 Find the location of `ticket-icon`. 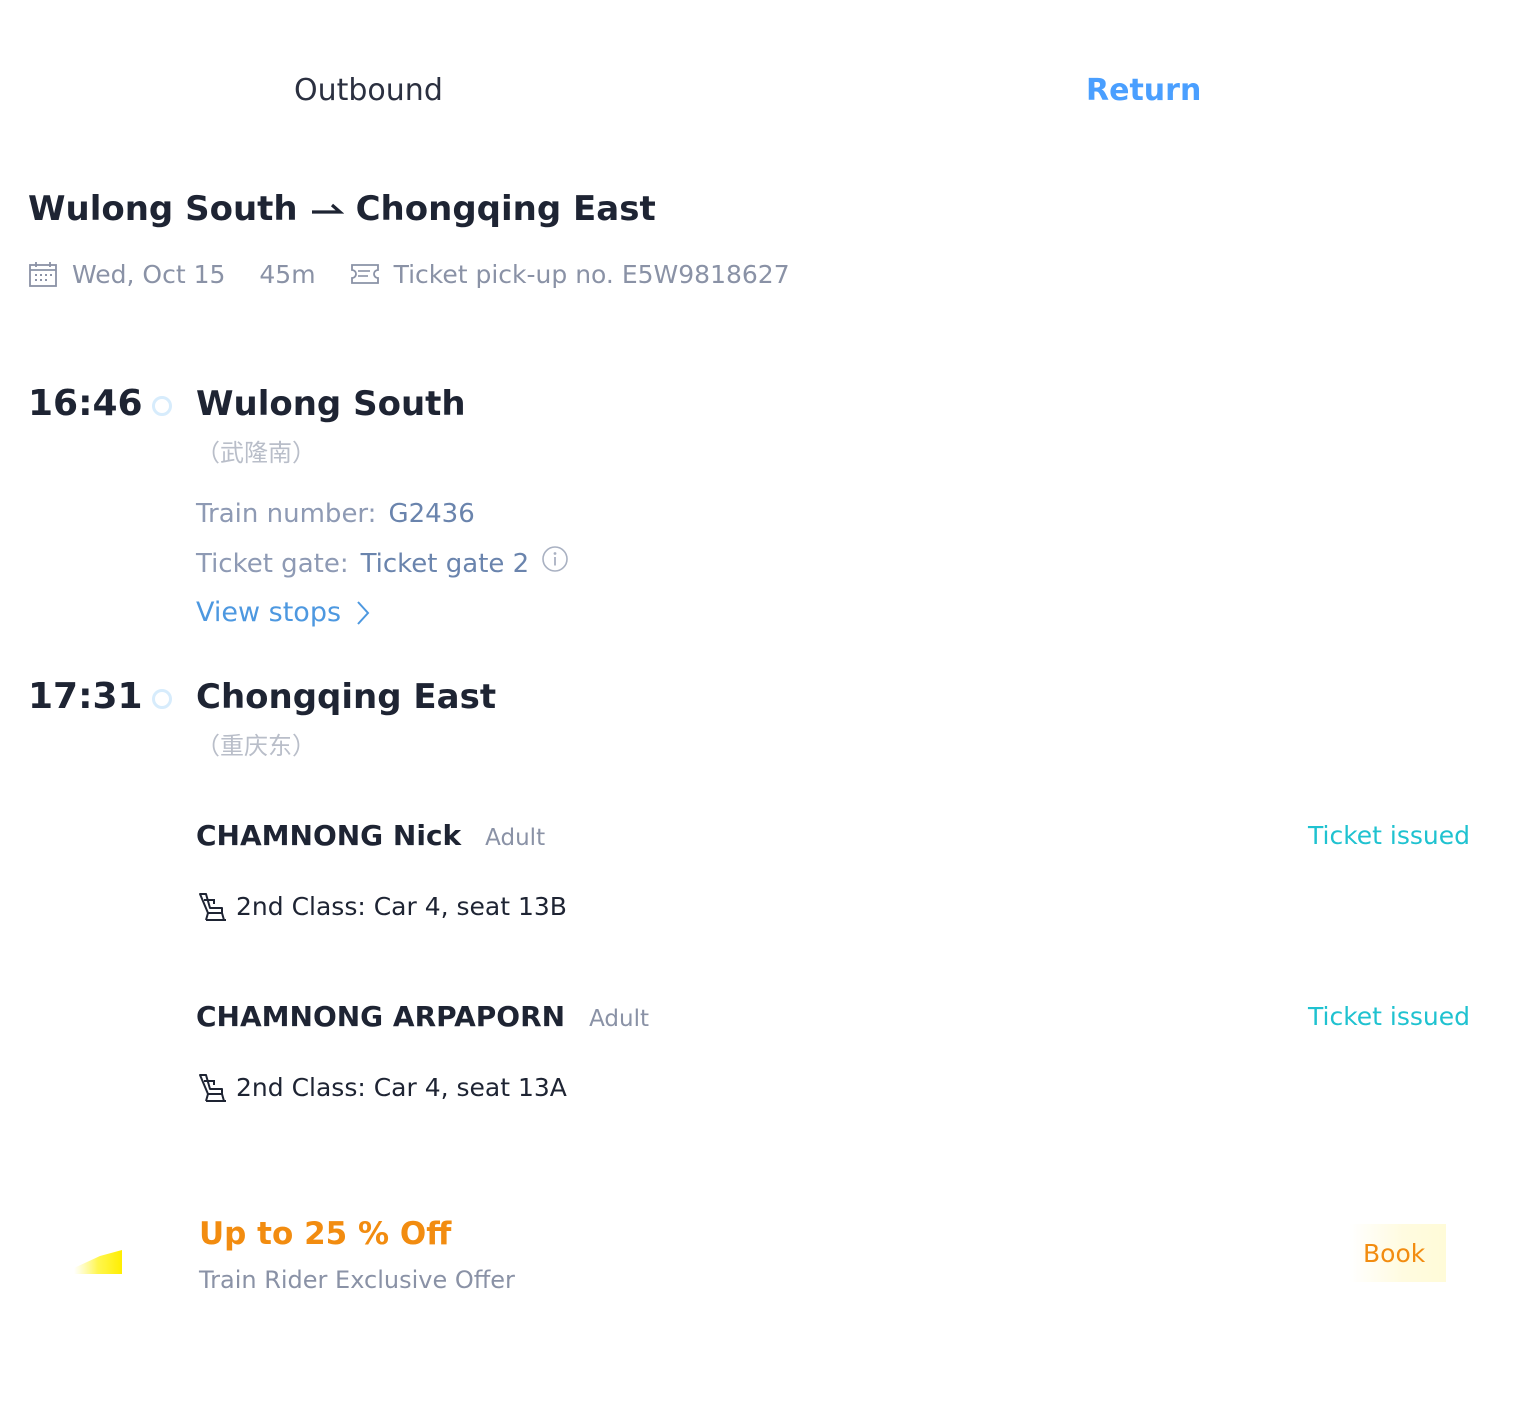

ticket-icon is located at coordinates (365, 274).